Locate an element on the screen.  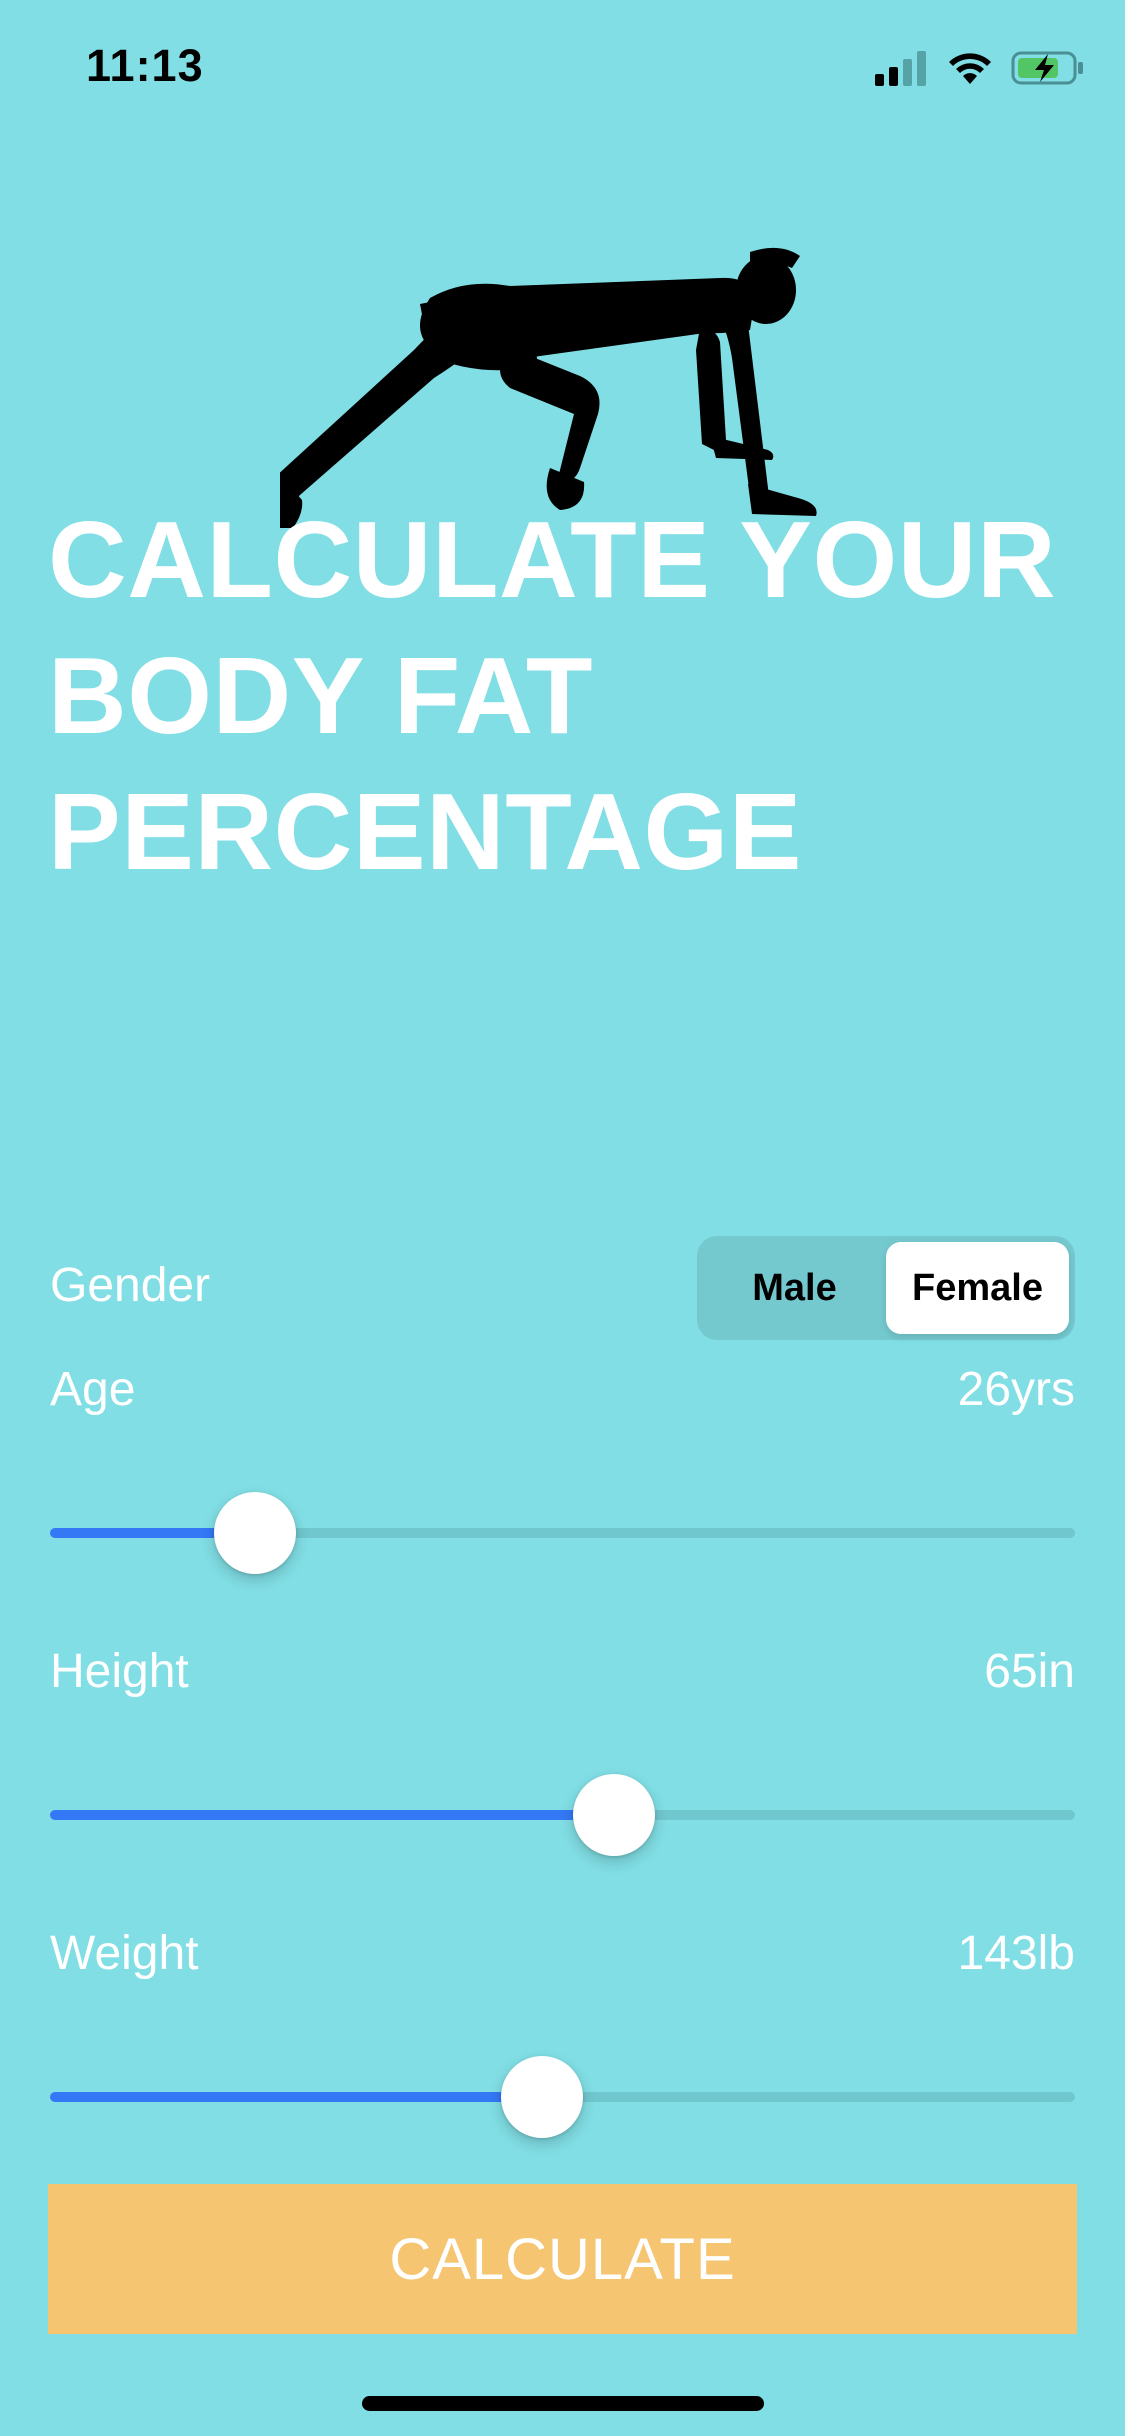
title-line-2: BODY FAT is located at coordinates (321, 696).